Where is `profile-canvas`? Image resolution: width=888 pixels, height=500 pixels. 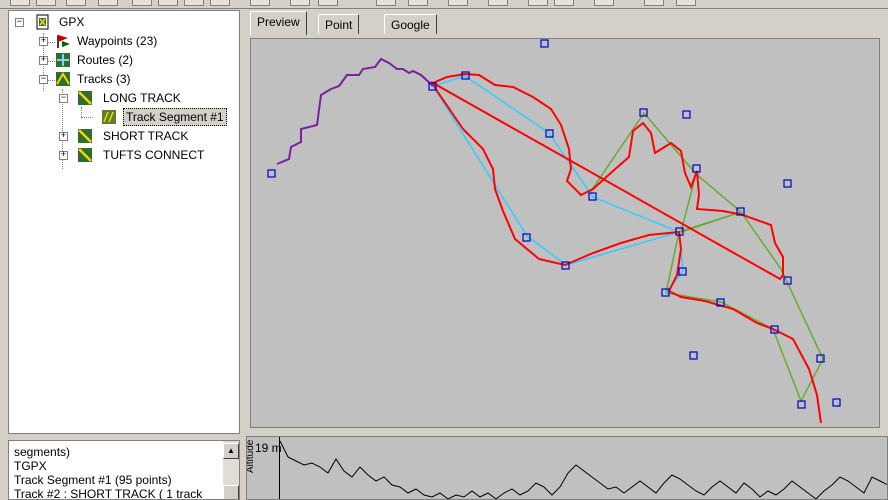 profile-canvas is located at coordinates (583, 469).